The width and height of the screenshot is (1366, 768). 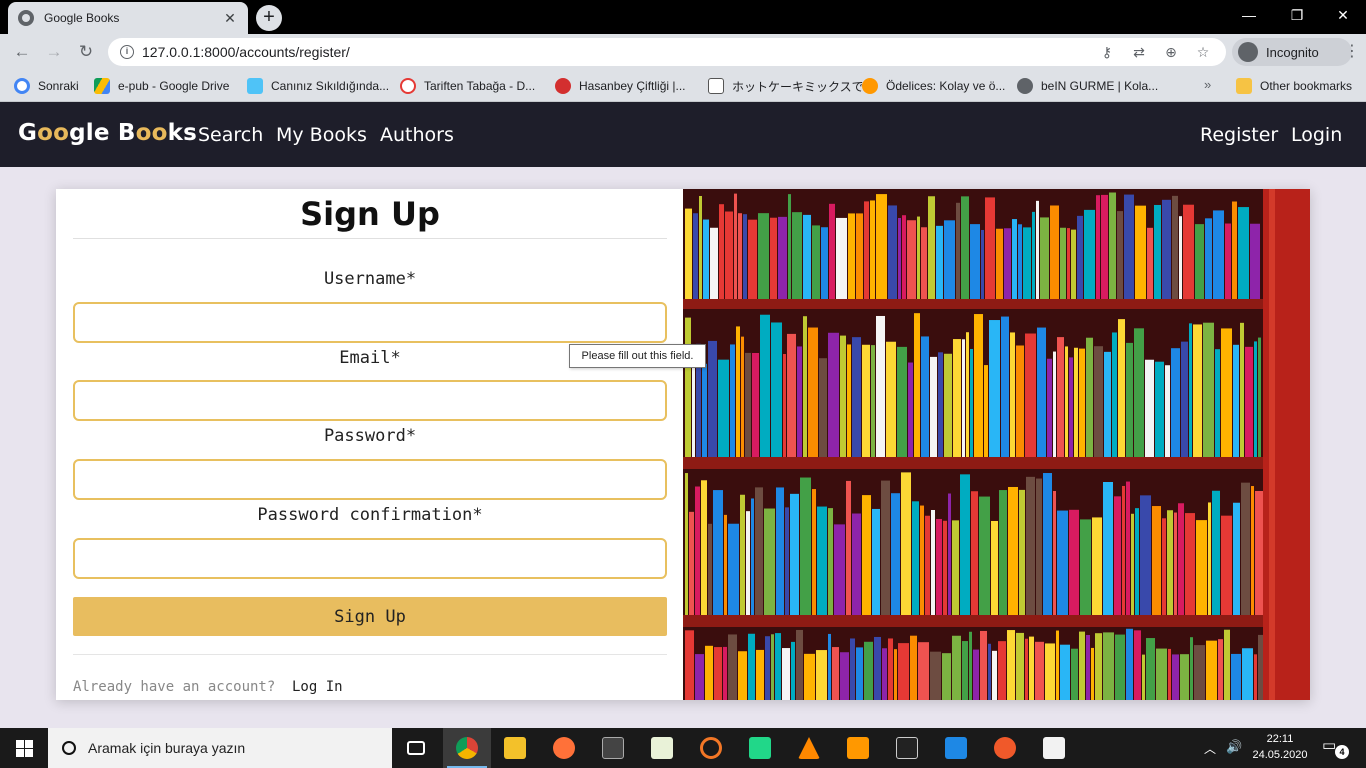 I want to click on vlc-icon, so click(x=809, y=748).